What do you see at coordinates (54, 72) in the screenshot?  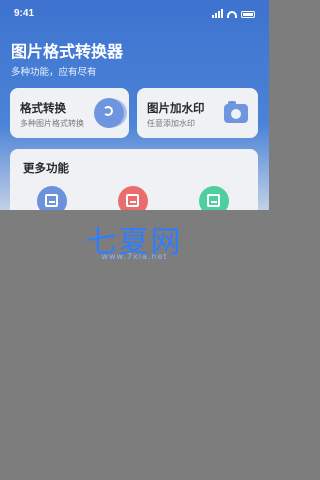 I see `page-subtitle: 多种功能，应有尽有` at bounding box center [54, 72].